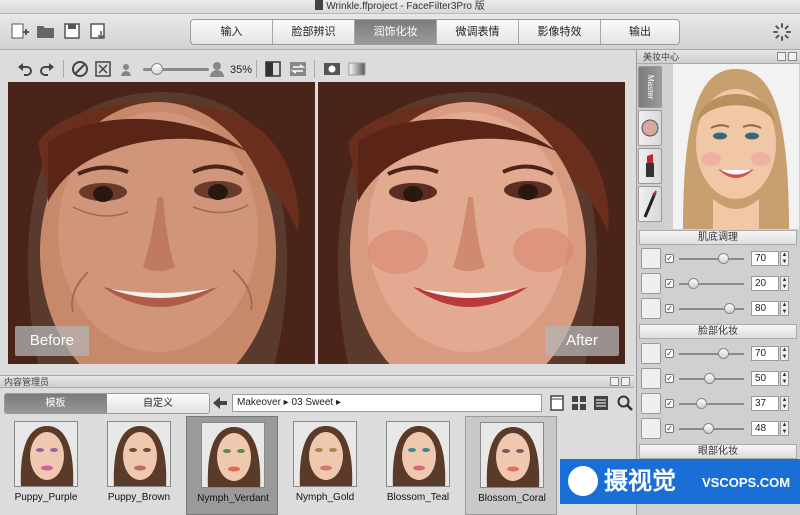 The width and height of the screenshot is (800, 515). Describe the element at coordinates (669, 353) in the screenshot. I see `face-checkbox-1: ✓` at that location.